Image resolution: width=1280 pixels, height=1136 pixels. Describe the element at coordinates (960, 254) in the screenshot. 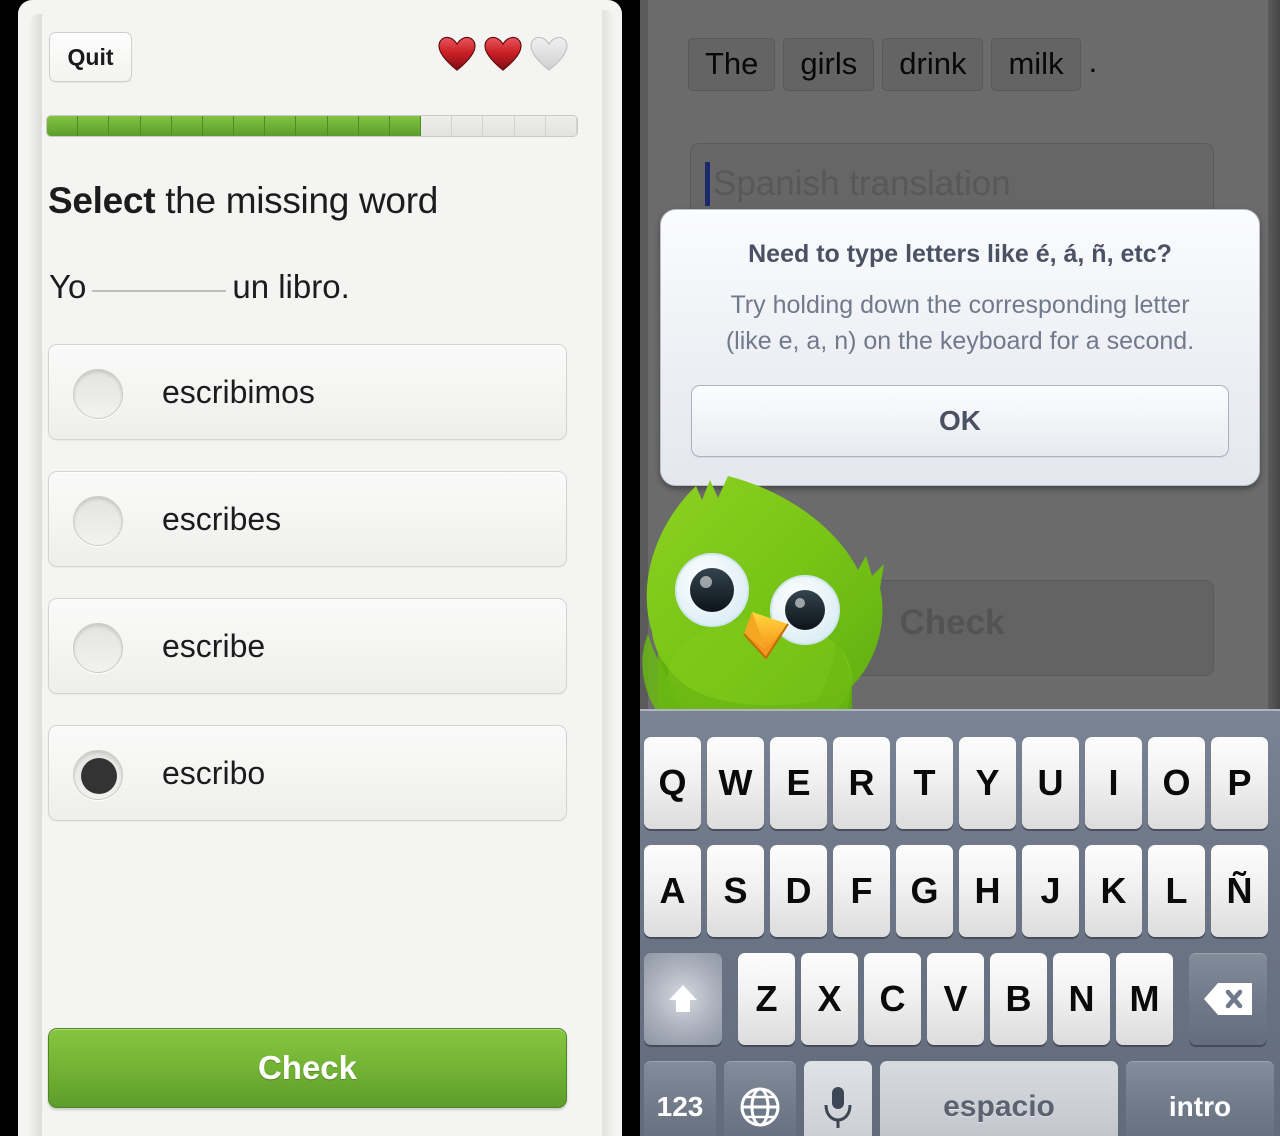

I see `popup-title: Need to type letters like é, á, ñ, etc?` at that location.